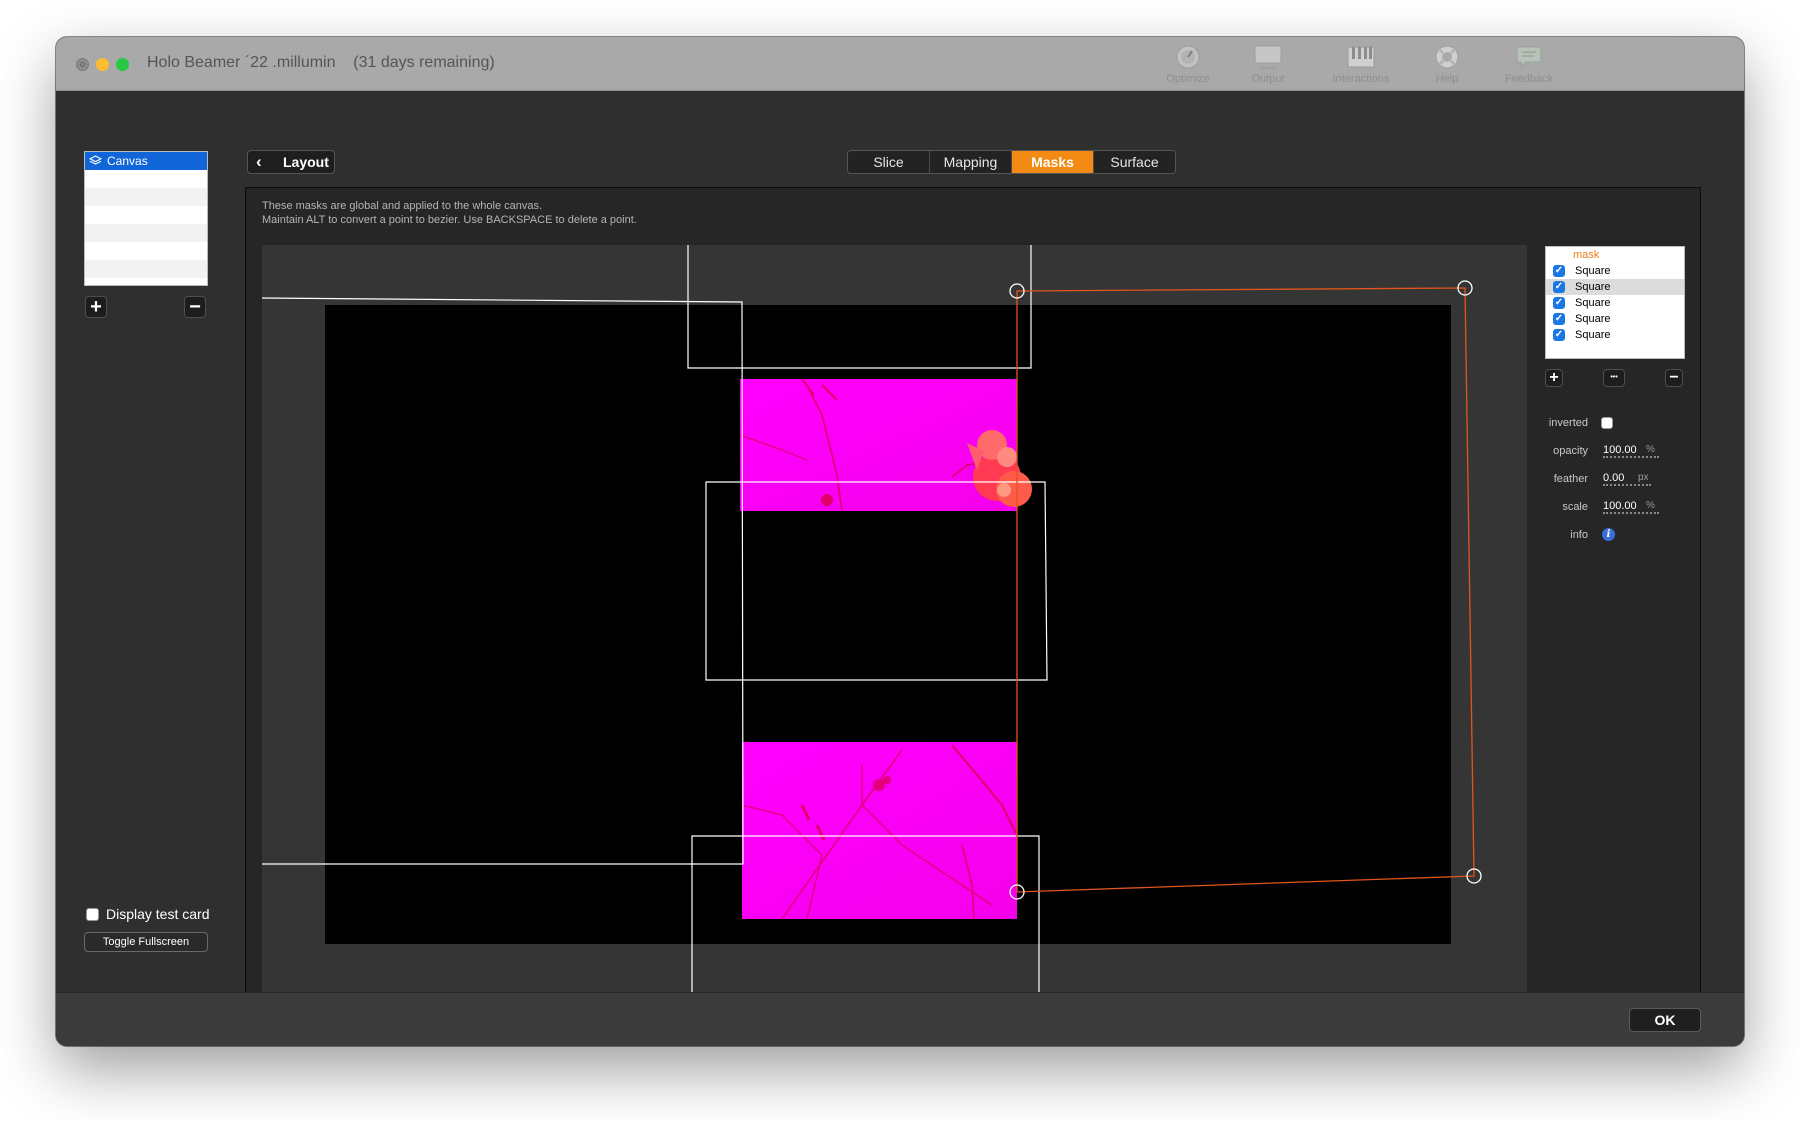  Describe the element at coordinates (158, 914) in the screenshot. I see `display-test-card-label: Display test card` at that location.